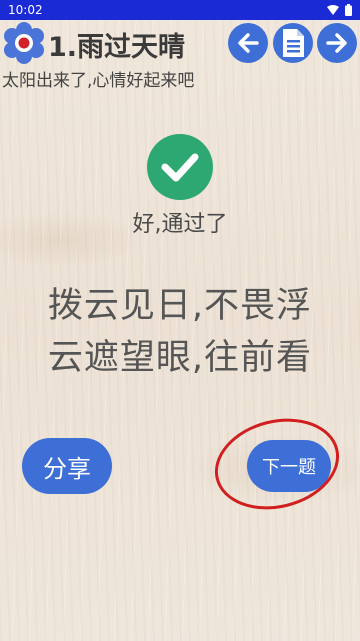 The width and height of the screenshot is (360, 641). What do you see at coordinates (67, 466) in the screenshot?
I see `share-button: 分享` at bounding box center [67, 466].